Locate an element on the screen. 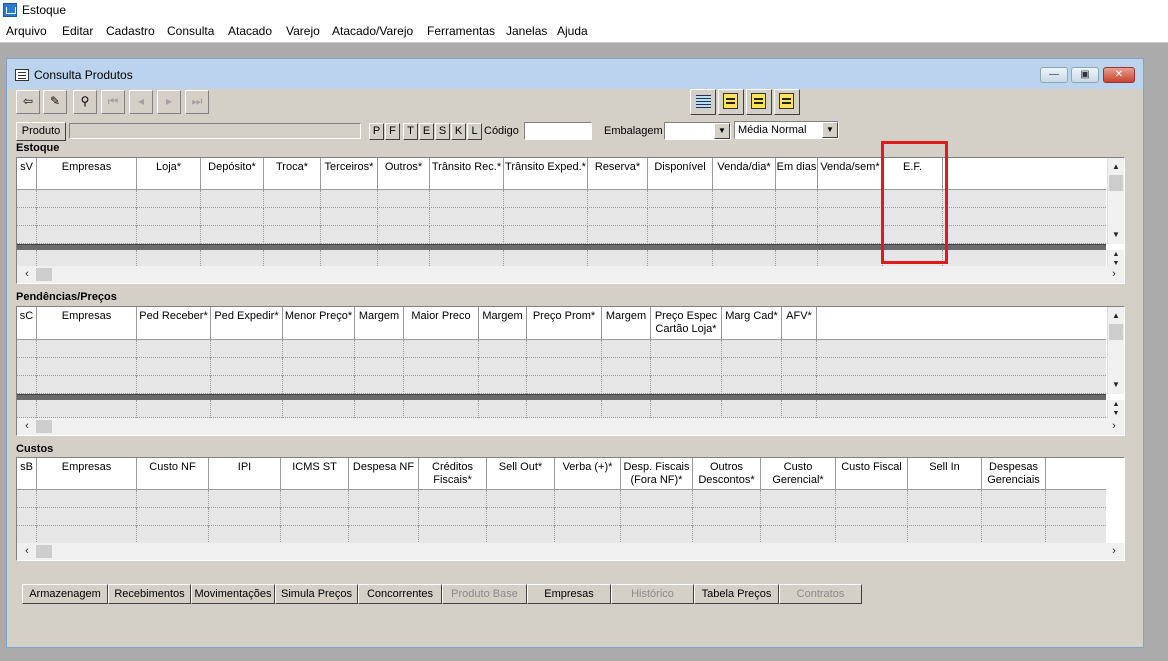 The image size is (1168, 661). custos-col-header: Despesas Gerenciais is located at coordinates (1014, 474).